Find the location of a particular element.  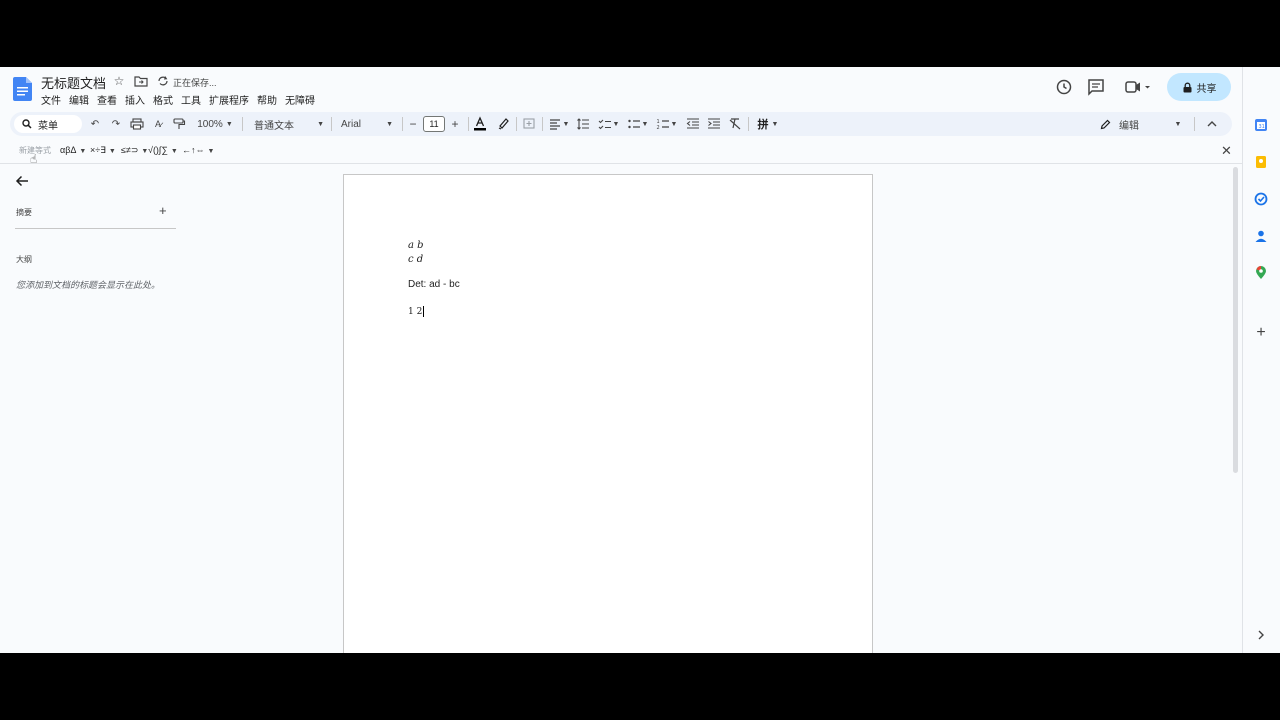

comments-icon is located at coordinates (1096, 87).